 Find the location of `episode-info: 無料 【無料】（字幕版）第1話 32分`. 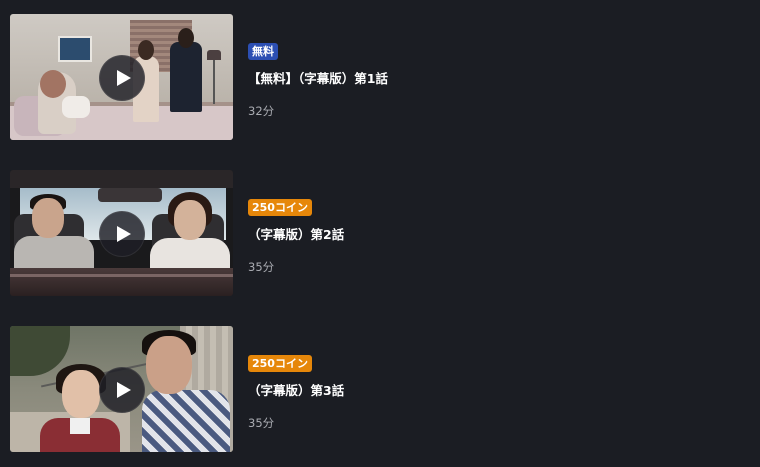

episode-info: 無料 【無料】（字幕版）第1話 32分 is located at coordinates (488, 79).